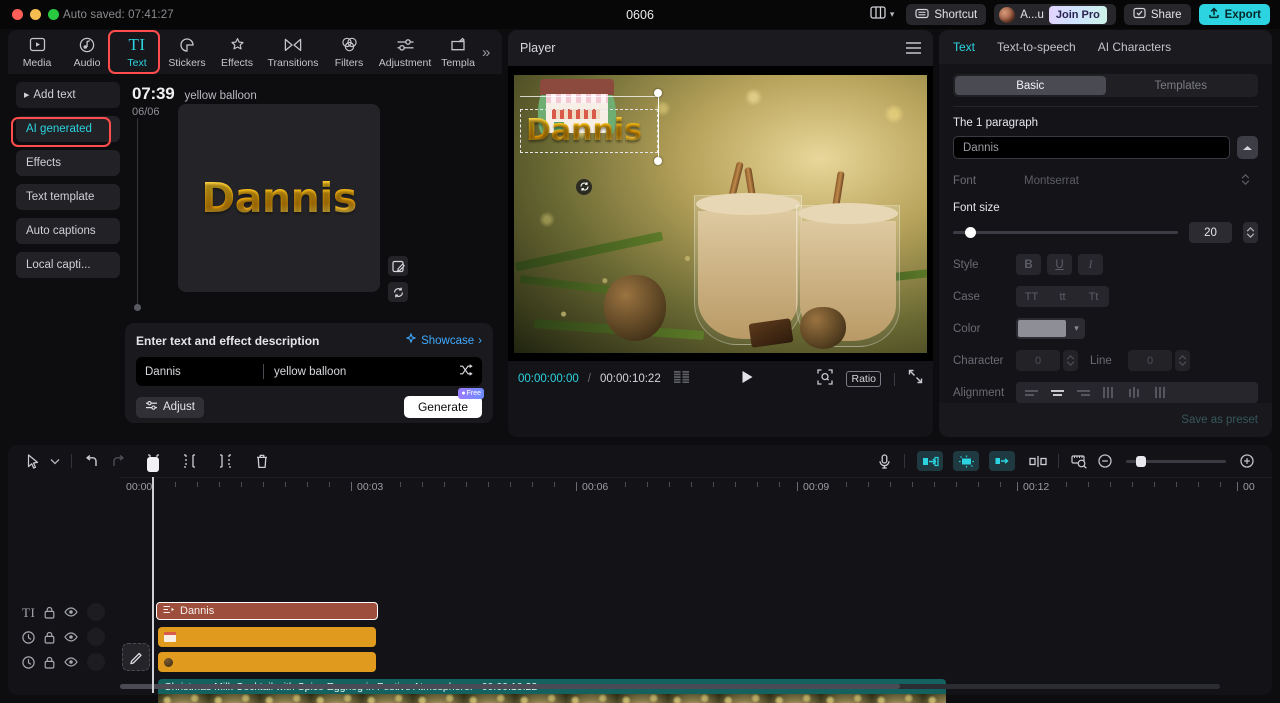 Image resolution: width=1280 pixels, height=703 pixels. Describe the element at coordinates (1065, 232) in the screenshot. I see `font-size-slider` at that location.